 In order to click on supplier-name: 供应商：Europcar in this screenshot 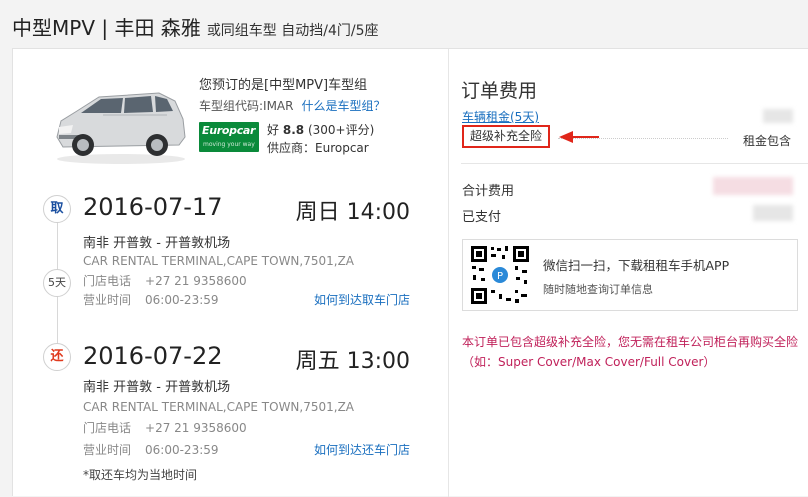, I will do `click(318, 148)`.